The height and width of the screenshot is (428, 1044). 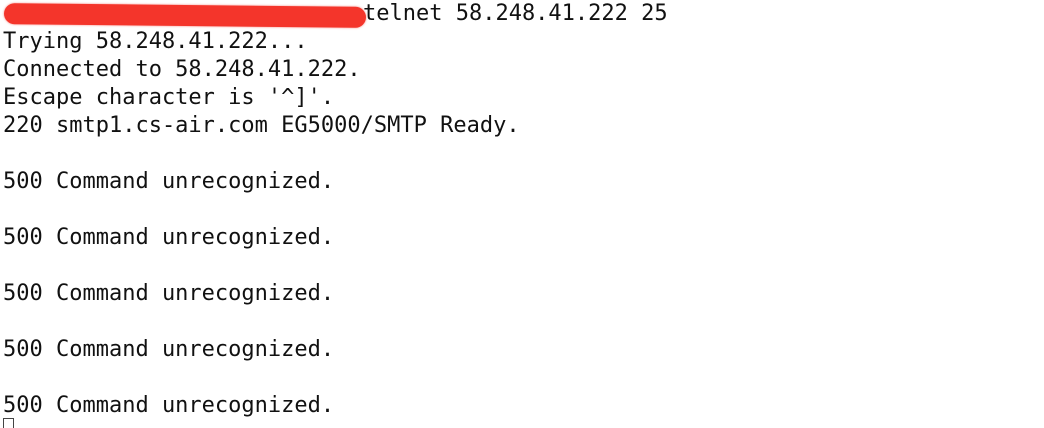 I want to click on terminal-cursor, so click(x=8, y=423).